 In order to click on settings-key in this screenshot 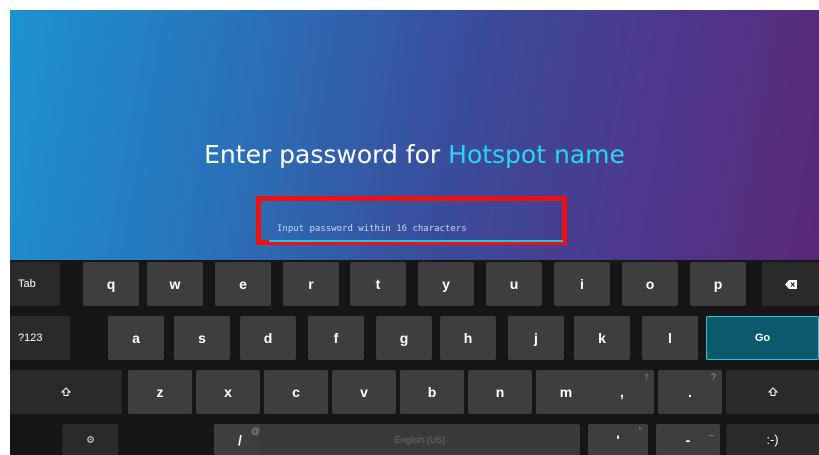, I will do `click(90, 439)`.